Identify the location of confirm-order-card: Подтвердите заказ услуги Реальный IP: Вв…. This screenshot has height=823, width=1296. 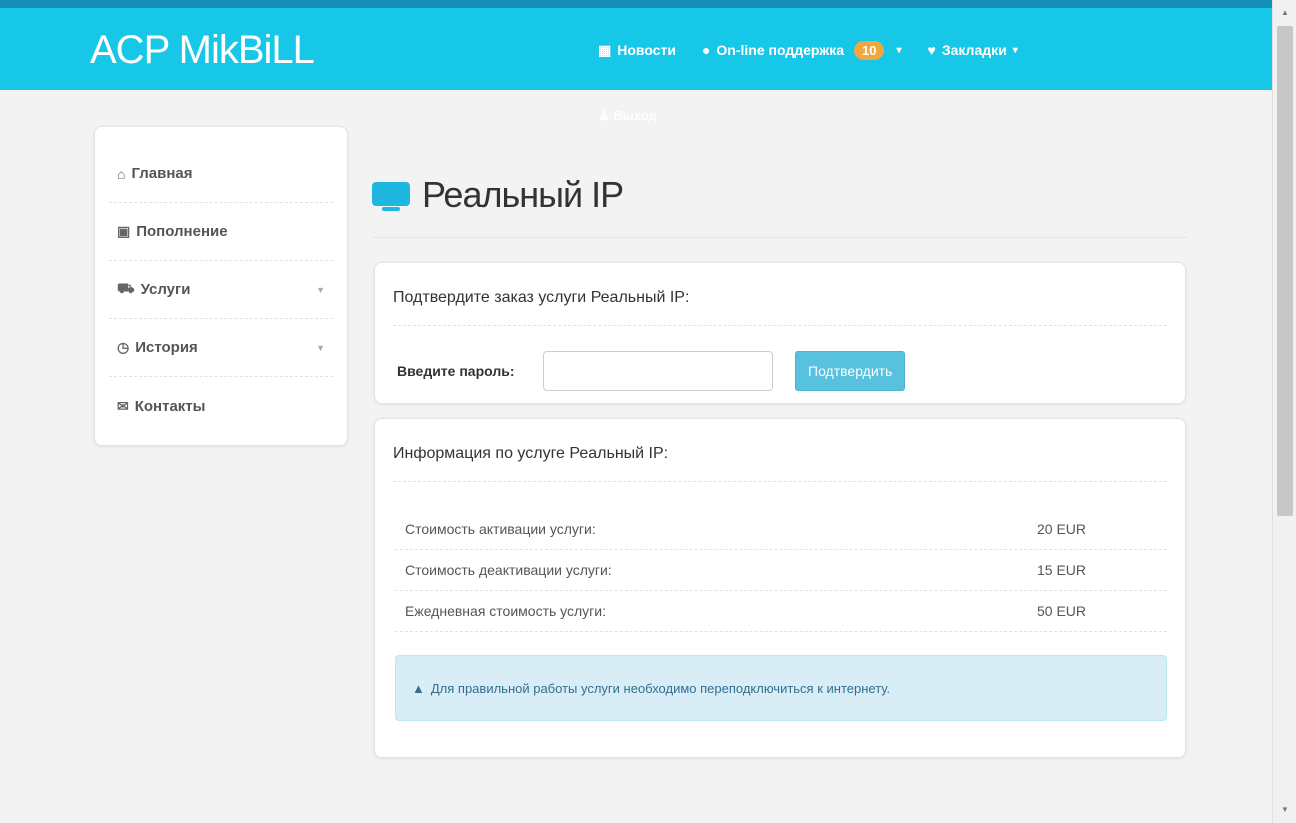
(780, 333).